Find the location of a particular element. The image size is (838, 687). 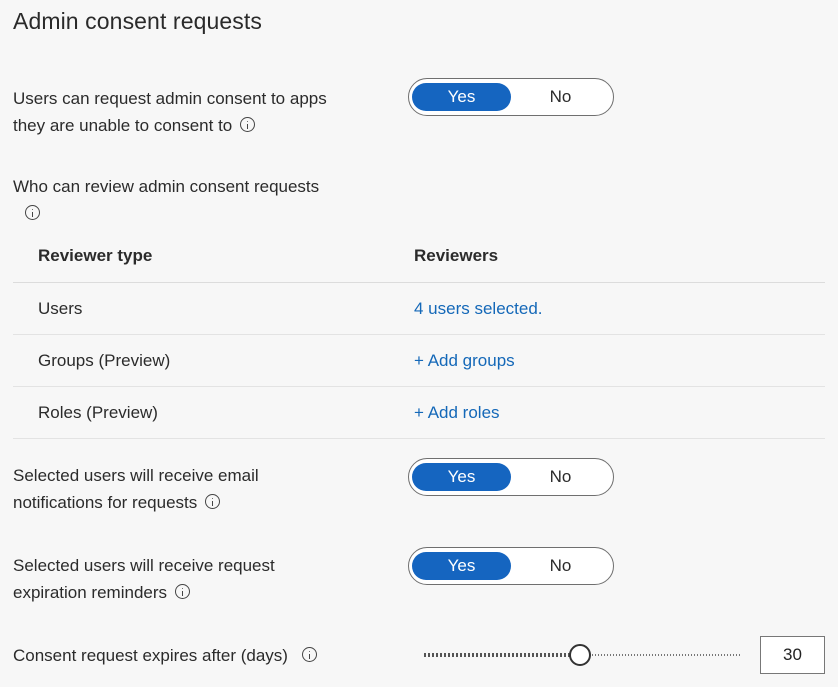

reviewers-label: Who can review admin consent requests is located at coordinates (166, 186).